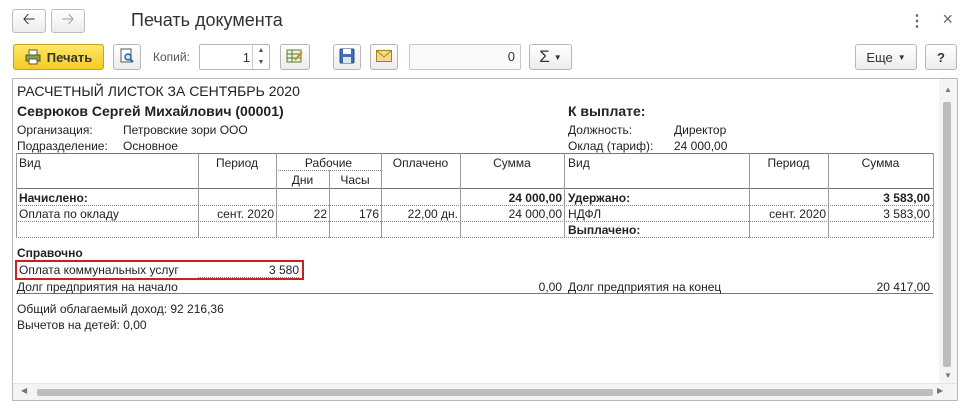  I want to click on spin-down-icon: ▼, so click(261, 63).